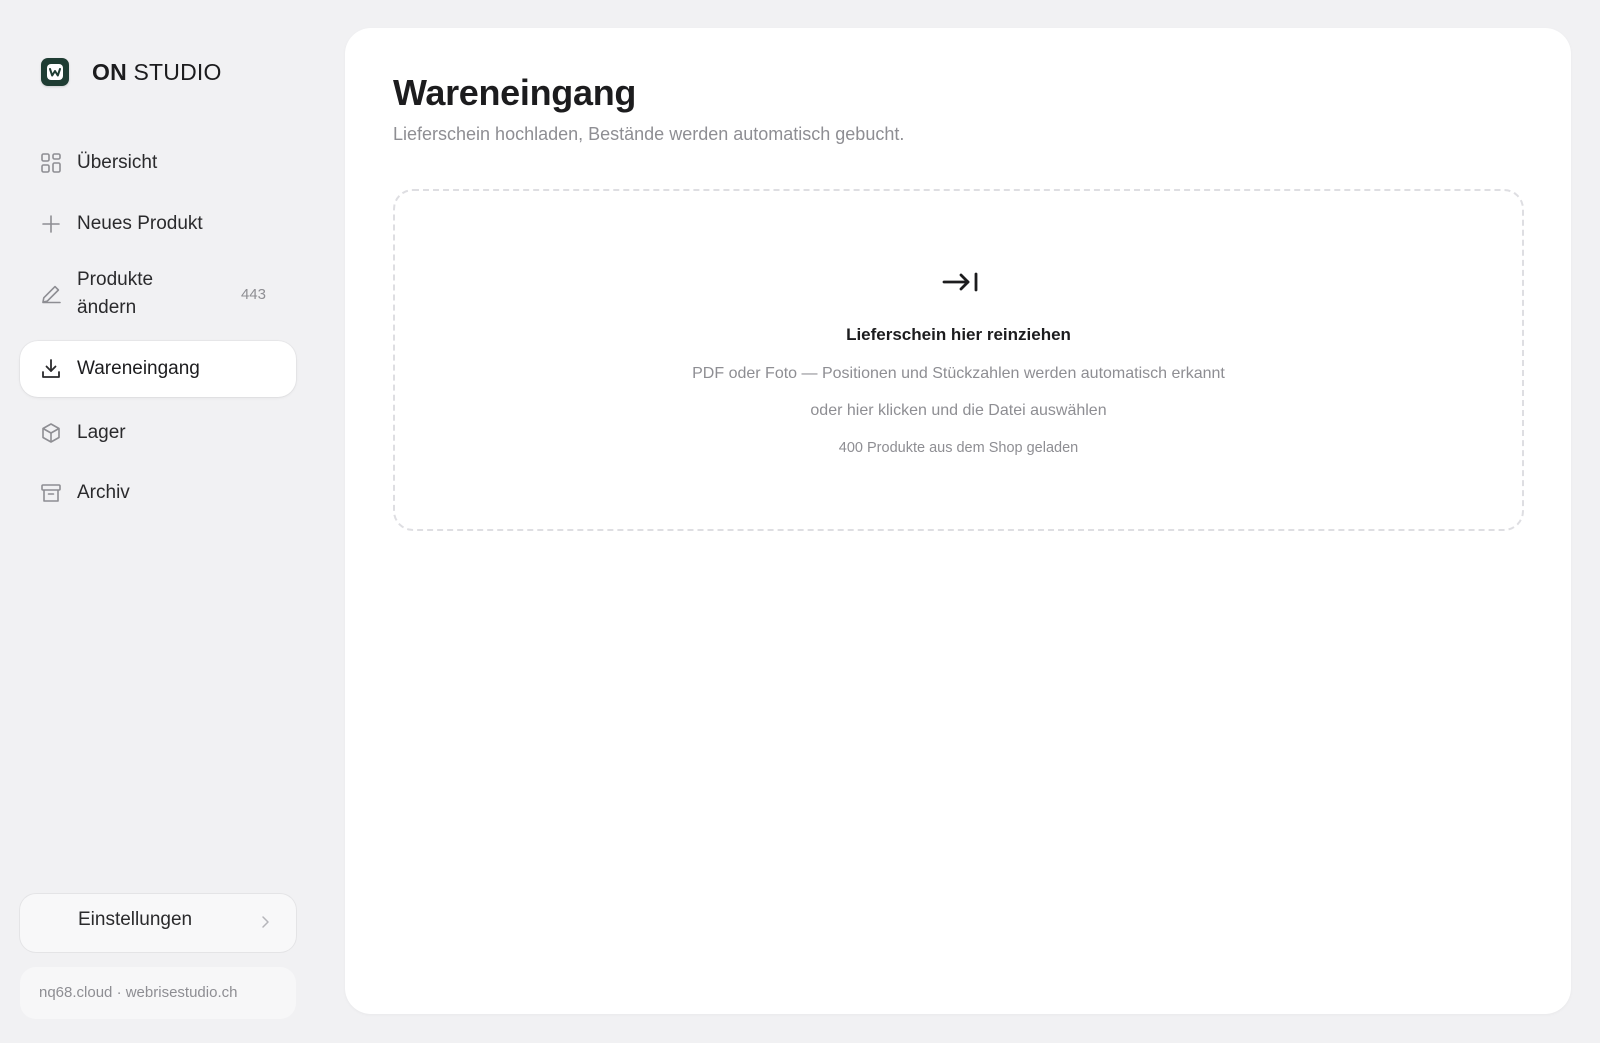 The image size is (1600, 1043). Describe the element at coordinates (135, 919) in the screenshot. I see `settings-label: Einstellungen` at that location.